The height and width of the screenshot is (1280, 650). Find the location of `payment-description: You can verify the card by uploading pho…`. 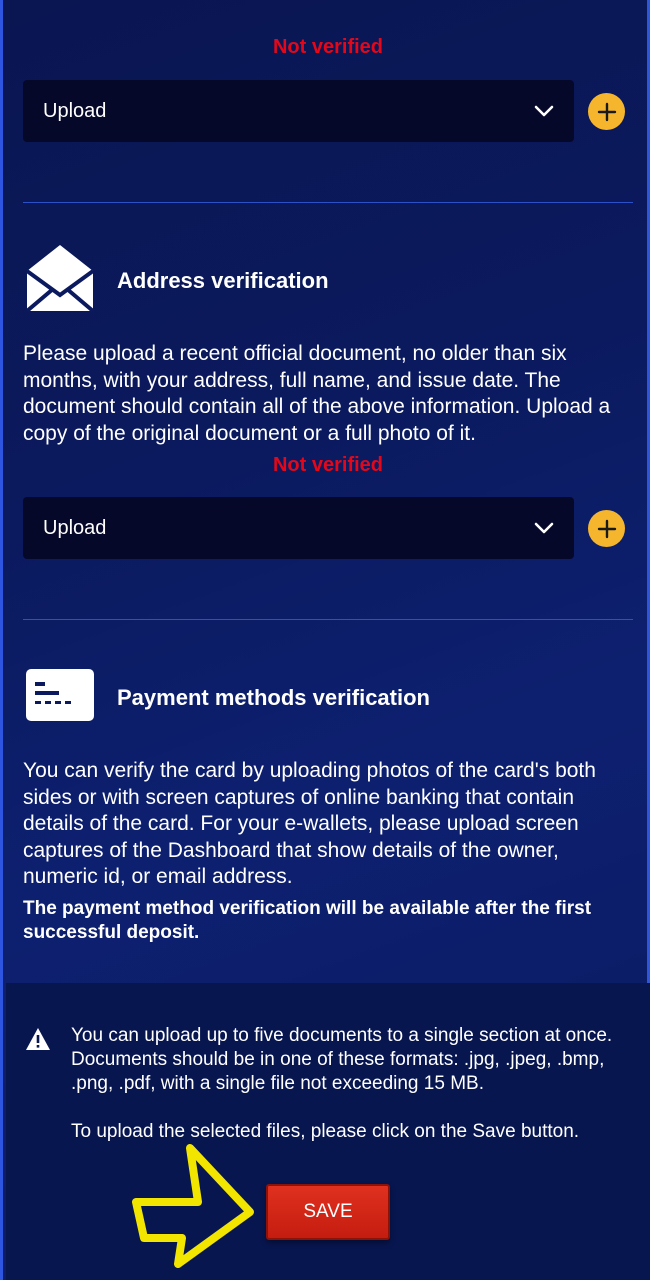

payment-description: You can verify the card by uploading pho… is located at coordinates (309, 823).